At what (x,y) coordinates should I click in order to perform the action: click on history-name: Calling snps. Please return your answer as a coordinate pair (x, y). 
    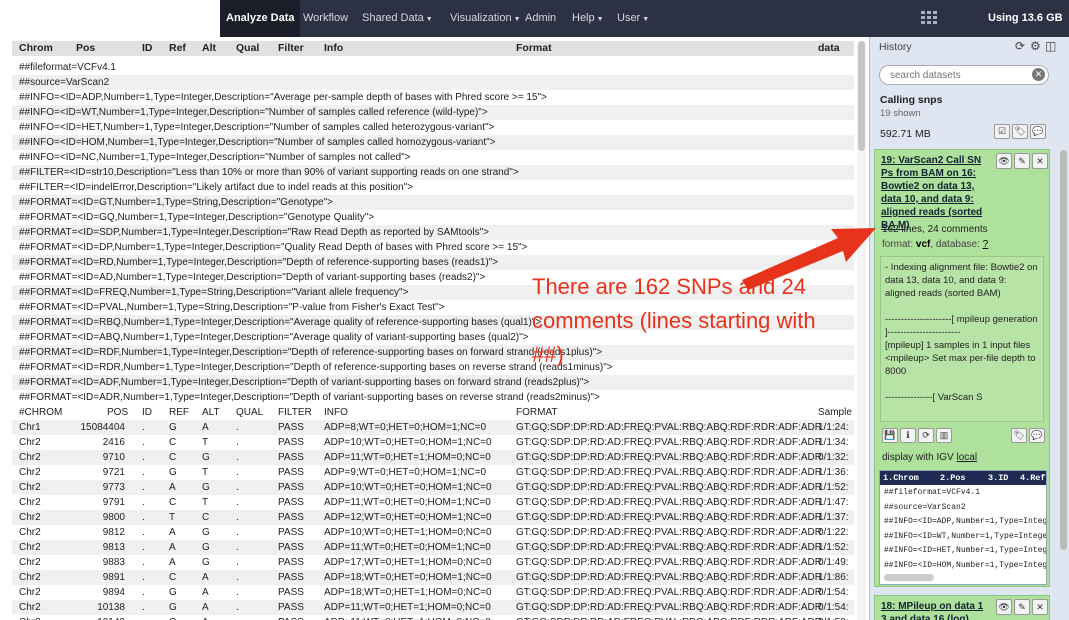
    Looking at the image, I should click on (911, 100).